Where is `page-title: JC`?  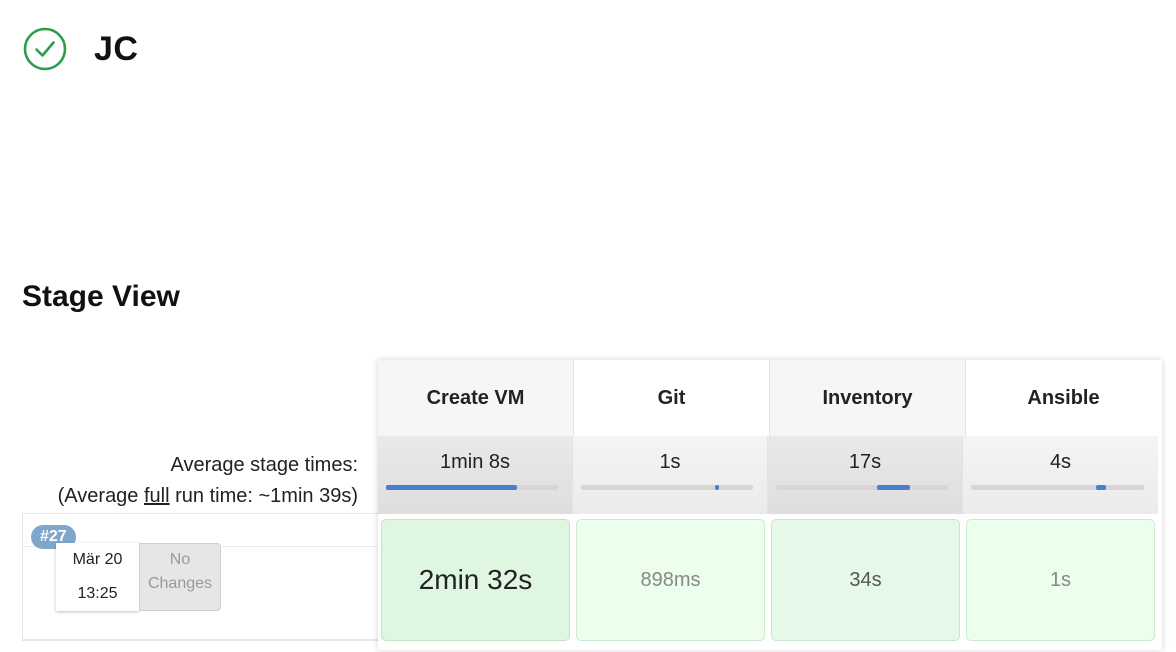 page-title: JC is located at coordinates (116, 48).